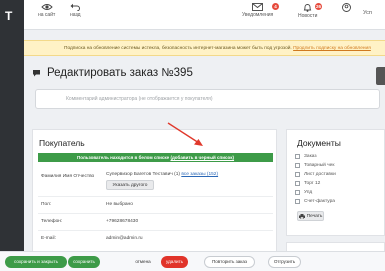 The image size is (385, 271). I want to click on document-label: Счет-фактура, so click(319, 201).